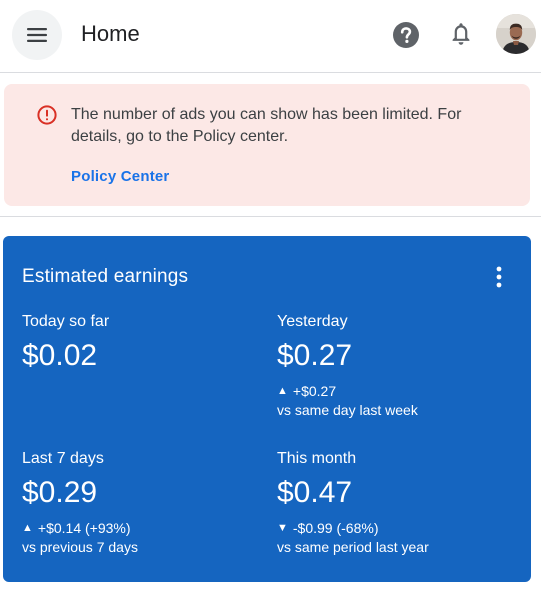  Describe the element at coordinates (80, 547) in the screenshot. I see `metric-comparison: vs previous 7 days` at that location.